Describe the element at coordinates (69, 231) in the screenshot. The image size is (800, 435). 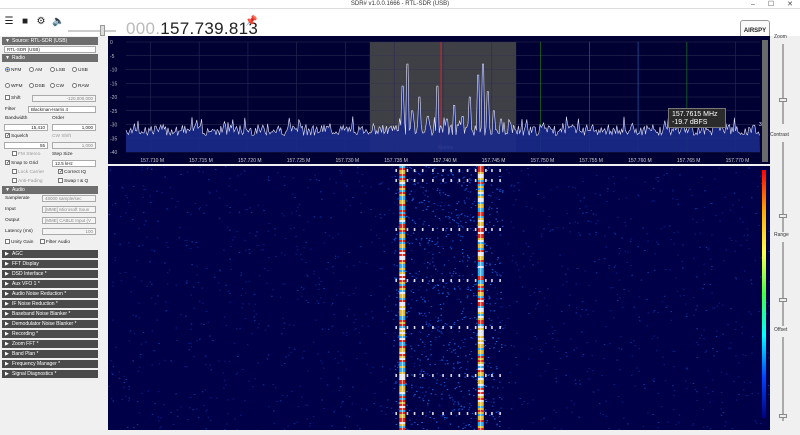
I see `latency-field: 100` at that location.